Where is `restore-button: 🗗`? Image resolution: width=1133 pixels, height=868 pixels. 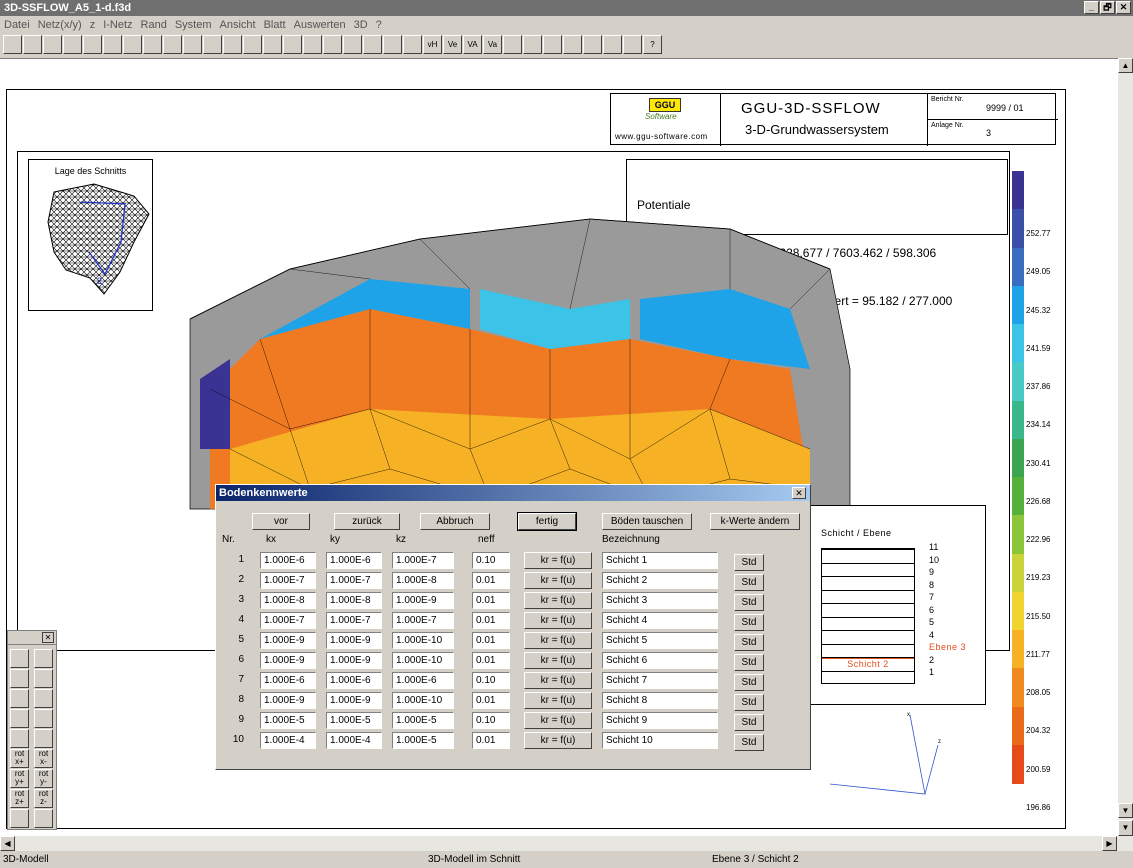
restore-button: 🗗 is located at coordinates (1107, 7).